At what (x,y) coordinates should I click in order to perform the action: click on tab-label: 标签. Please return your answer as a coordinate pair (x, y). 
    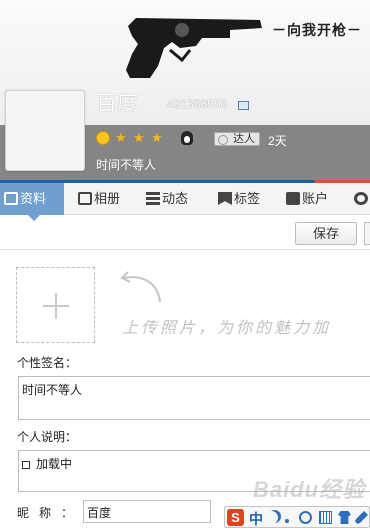
    Looking at the image, I should click on (247, 198).